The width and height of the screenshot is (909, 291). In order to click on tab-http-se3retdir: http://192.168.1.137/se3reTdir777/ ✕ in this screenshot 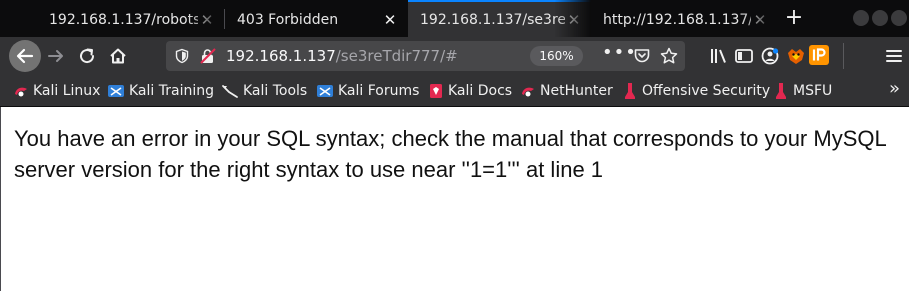, I will do `click(684, 19)`.